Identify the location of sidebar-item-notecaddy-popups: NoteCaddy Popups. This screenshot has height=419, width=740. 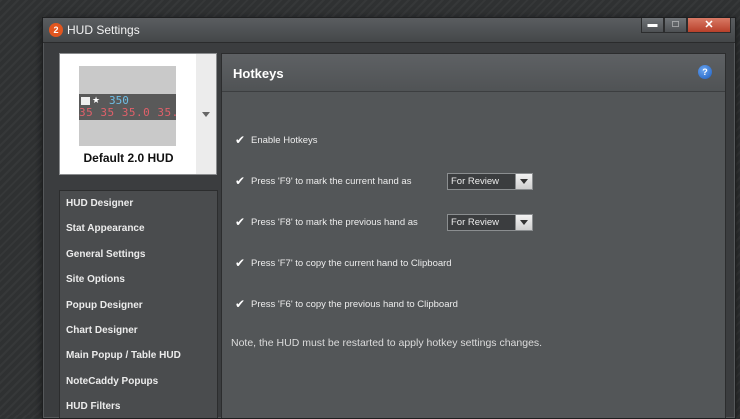
(138, 381).